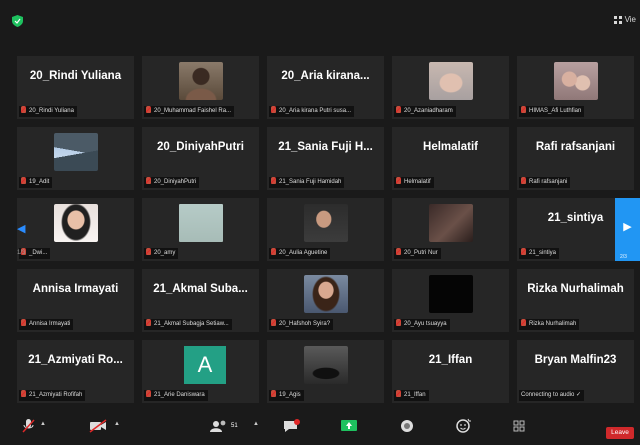 The height and width of the screenshot is (445, 640). I want to click on stop-video-icon, so click(98, 426).